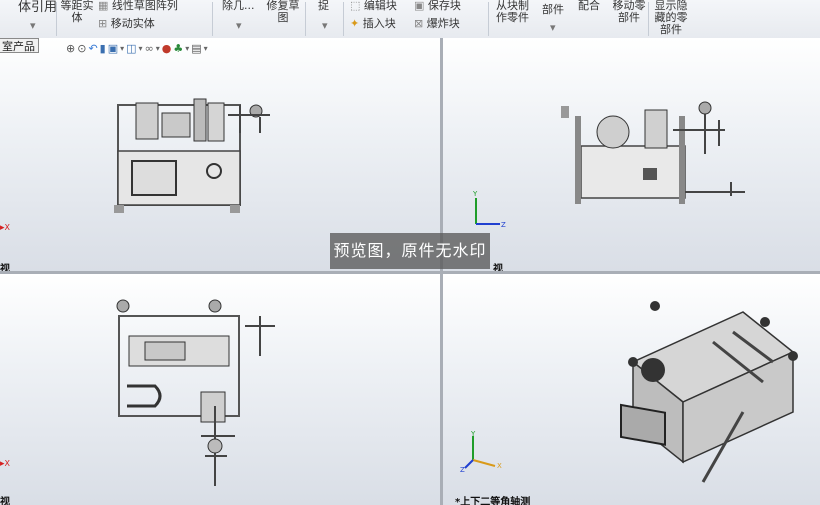 This screenshot has width=820, height=505. Describe the element at coordinates (709, 392) in the screenshot. I see `model-isometric-view` at that location.